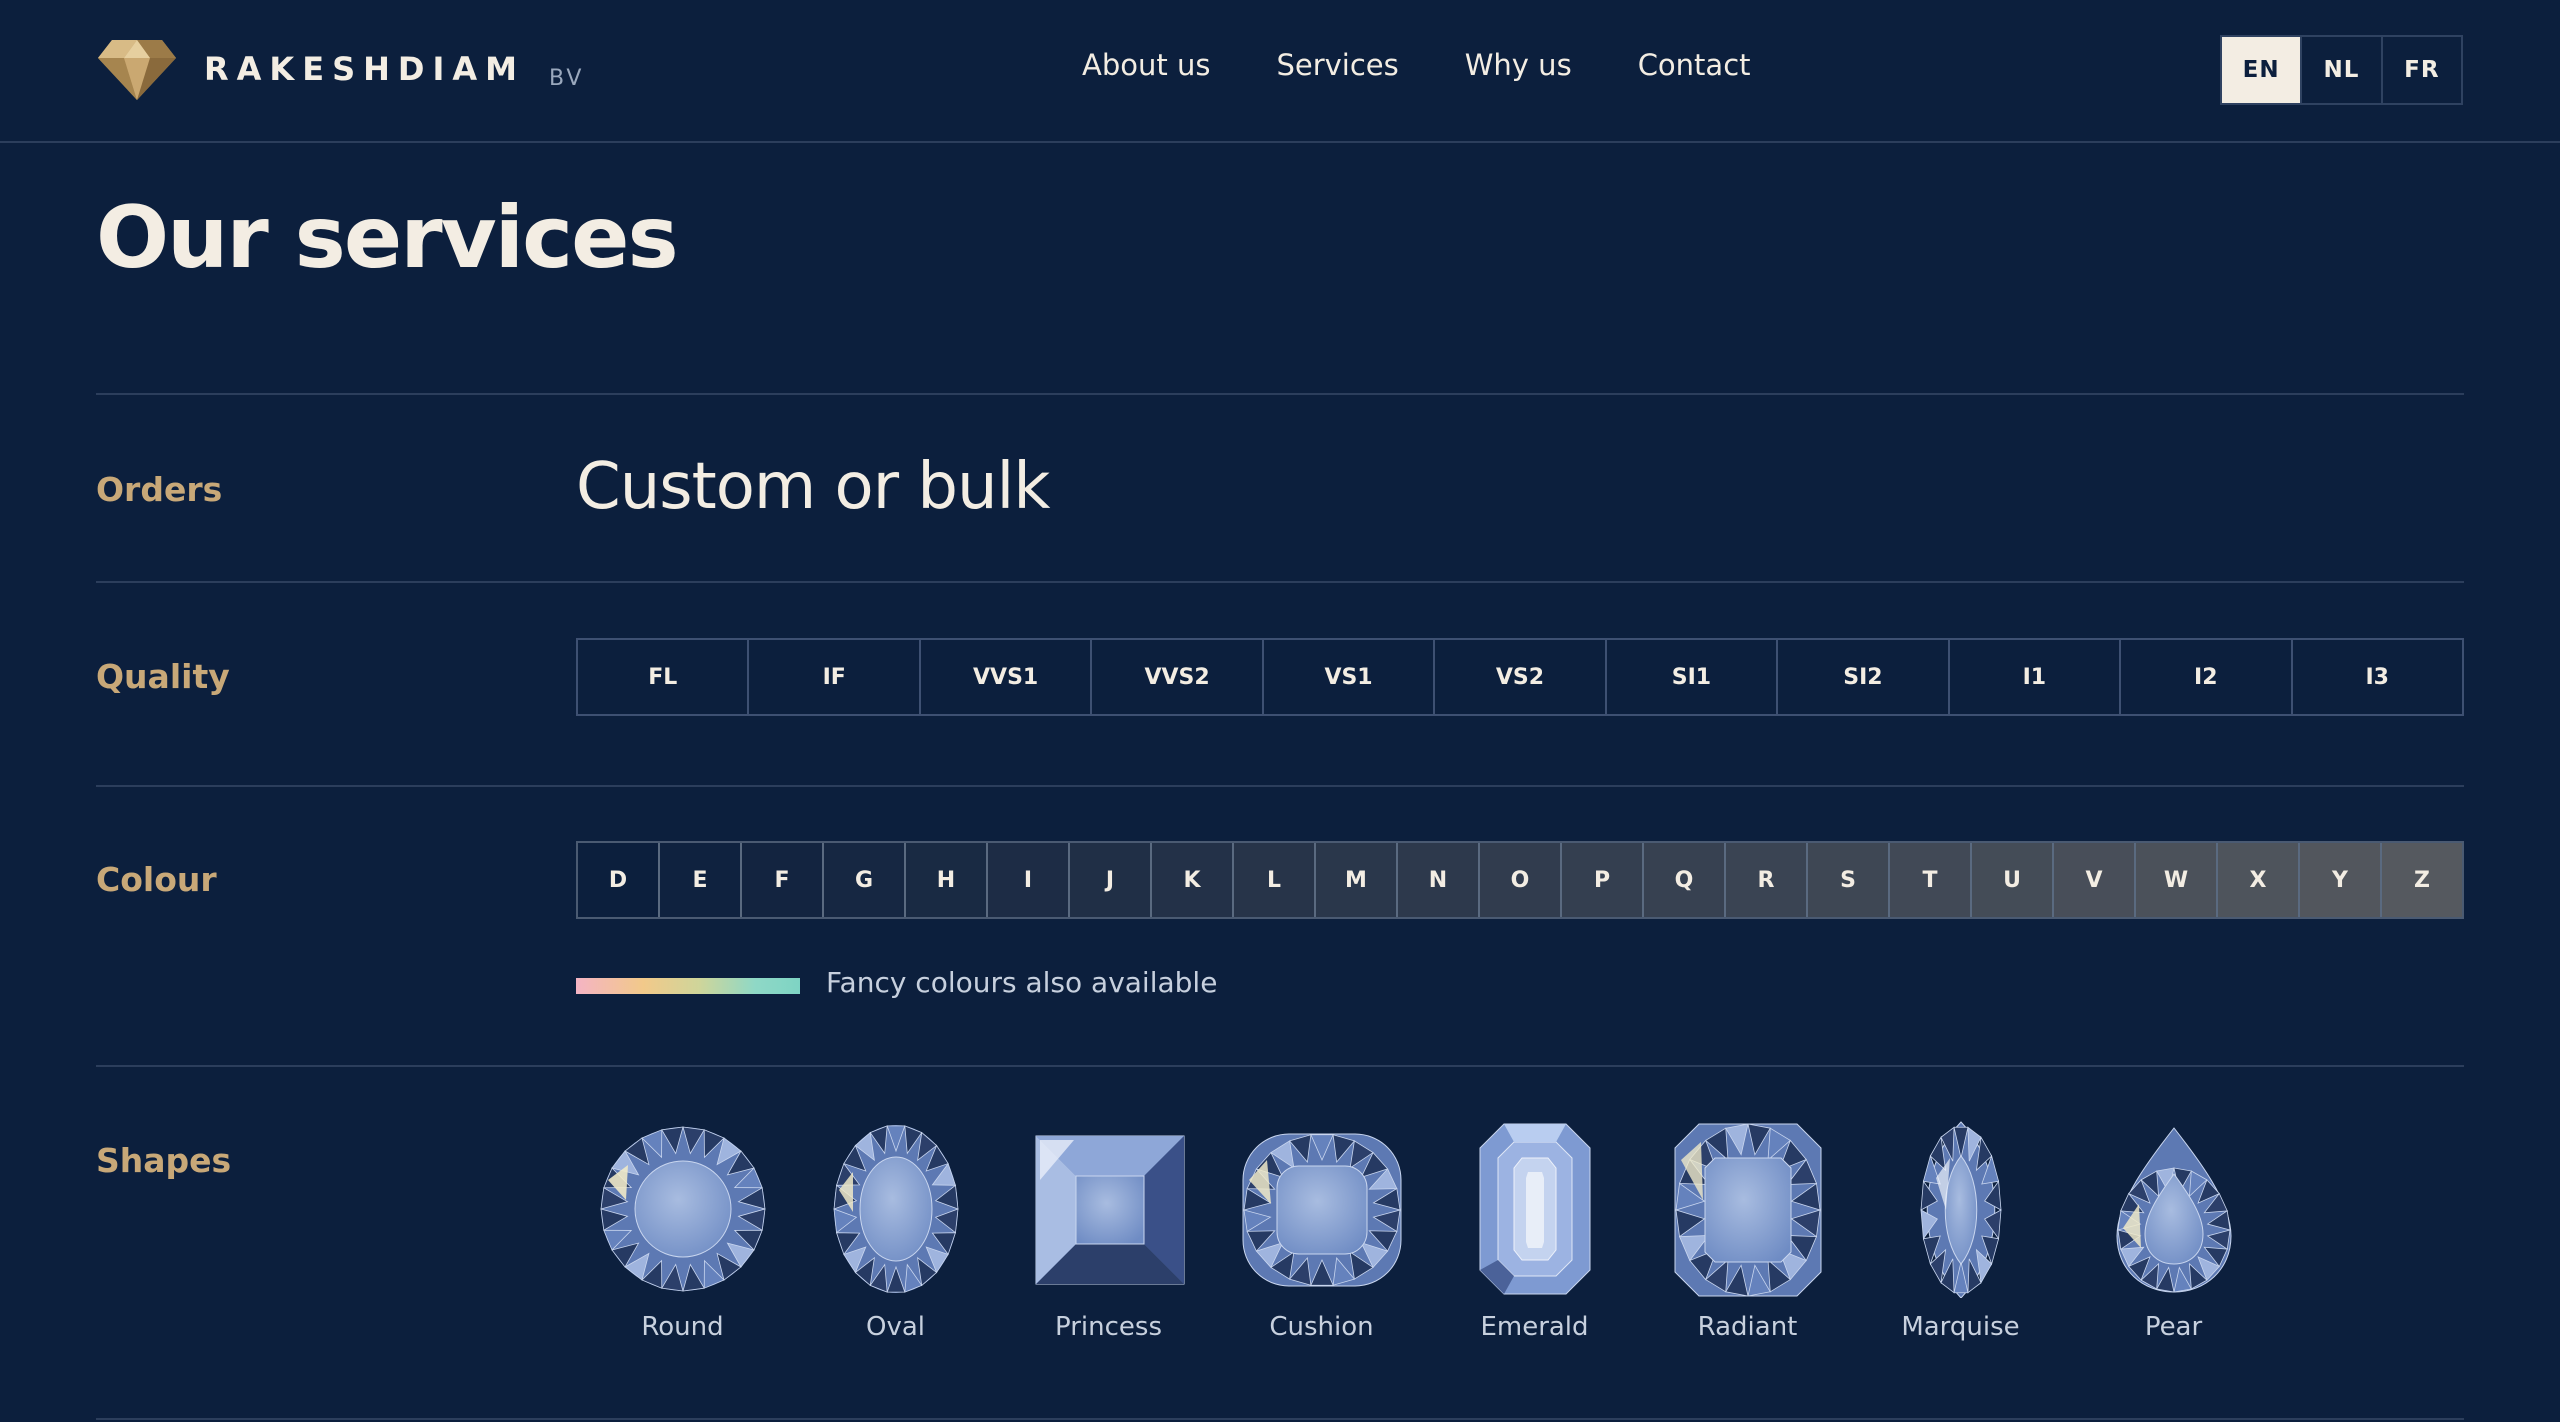 This screenshot has width=2560, height=1422. Describe the element at coordinates (164, 1160) in the screenshot. I see `shapes-label: Shapes` at that location.